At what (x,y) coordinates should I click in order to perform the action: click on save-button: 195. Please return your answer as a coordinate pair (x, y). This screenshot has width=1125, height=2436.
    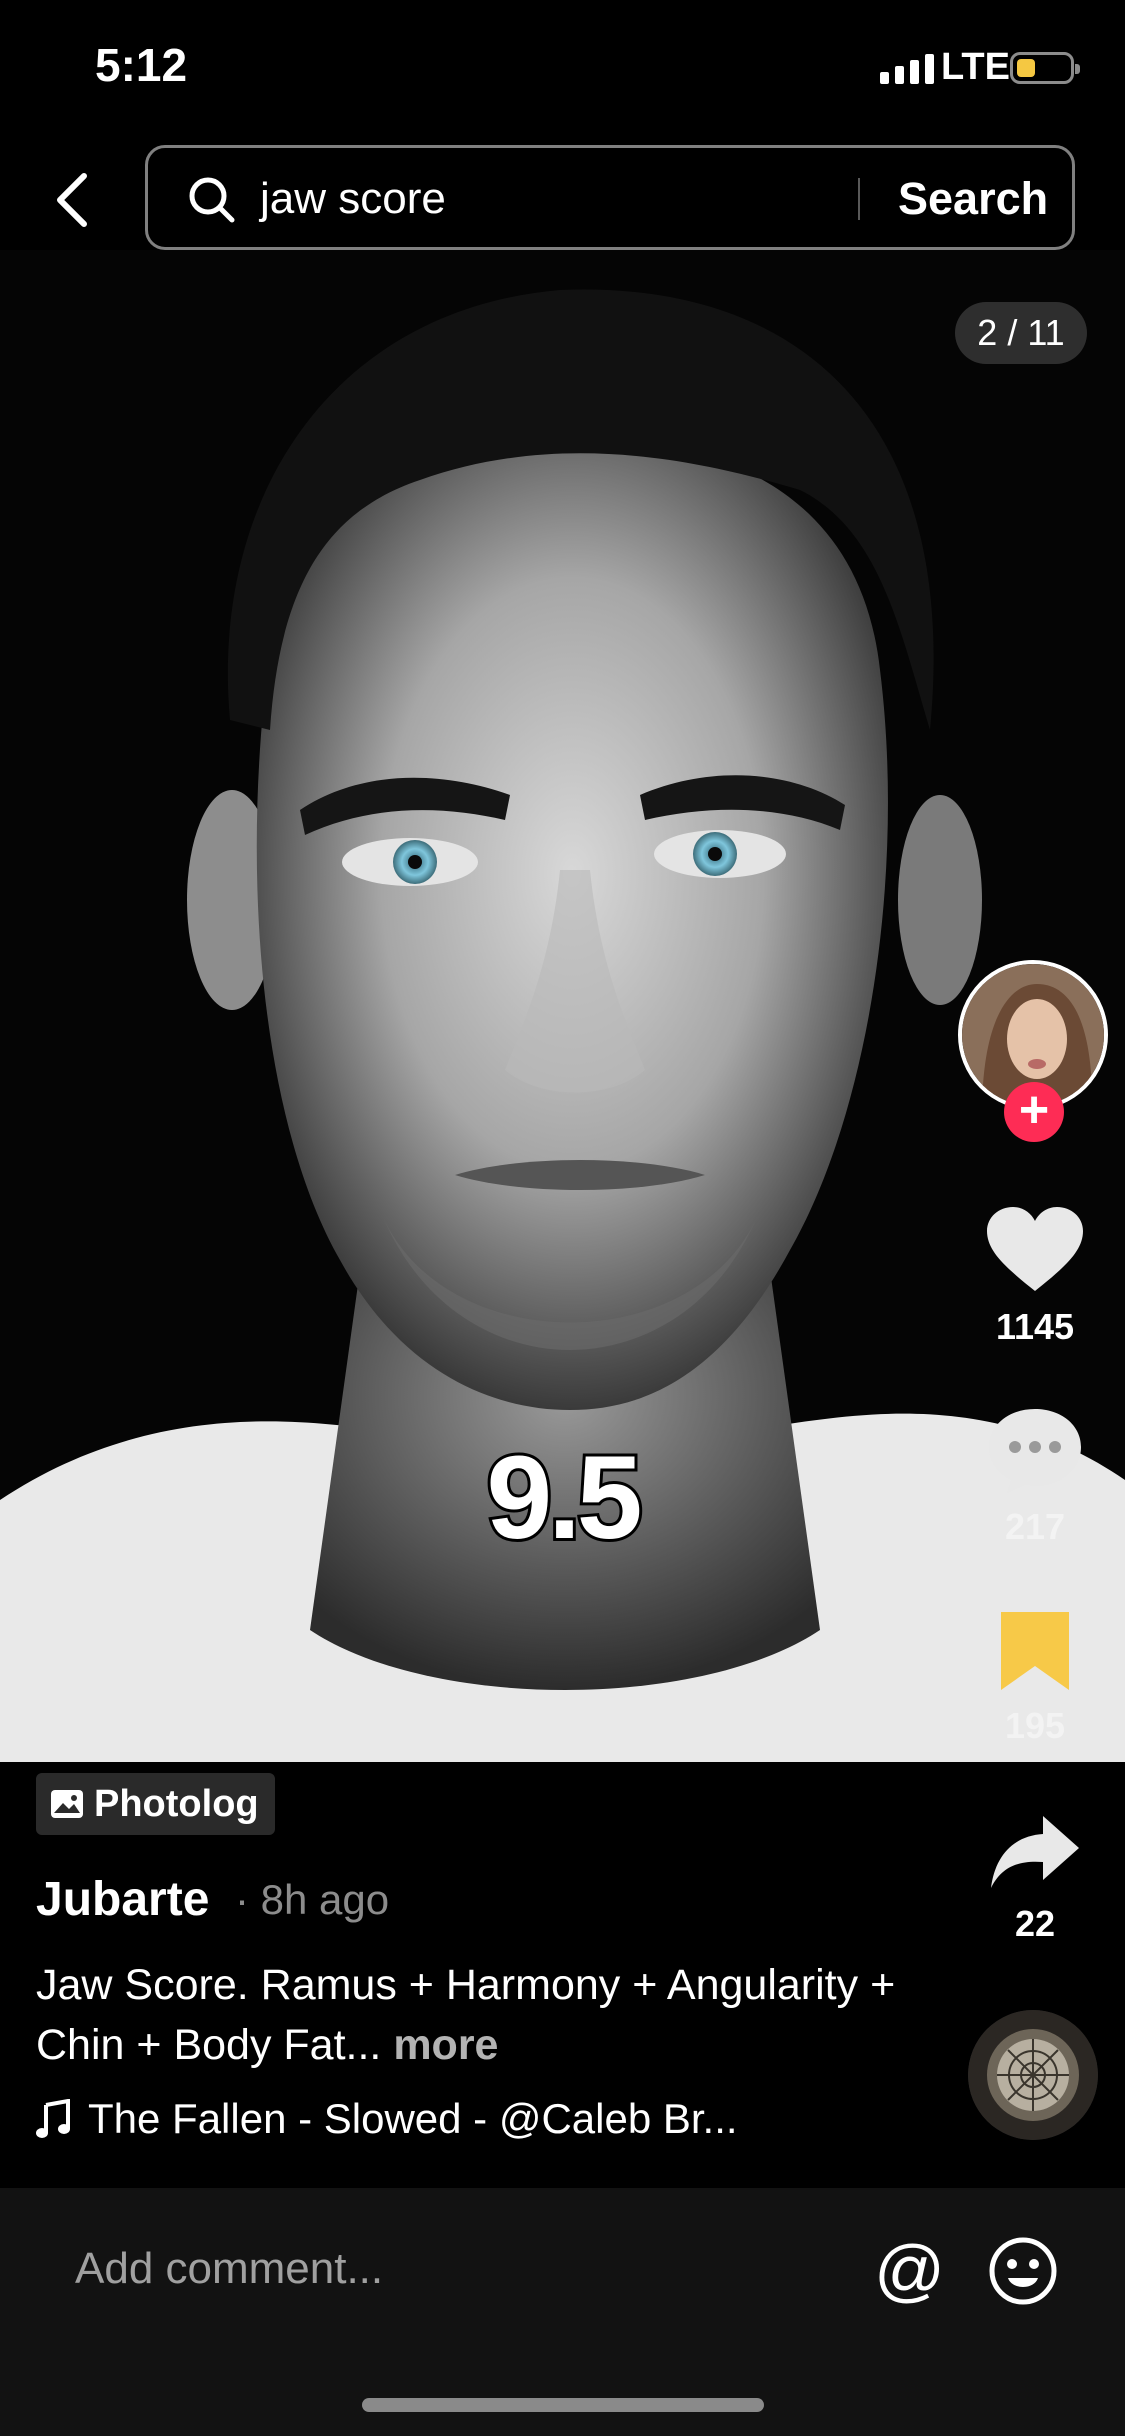
    Looking at the image, I should click on (1035, 1677).